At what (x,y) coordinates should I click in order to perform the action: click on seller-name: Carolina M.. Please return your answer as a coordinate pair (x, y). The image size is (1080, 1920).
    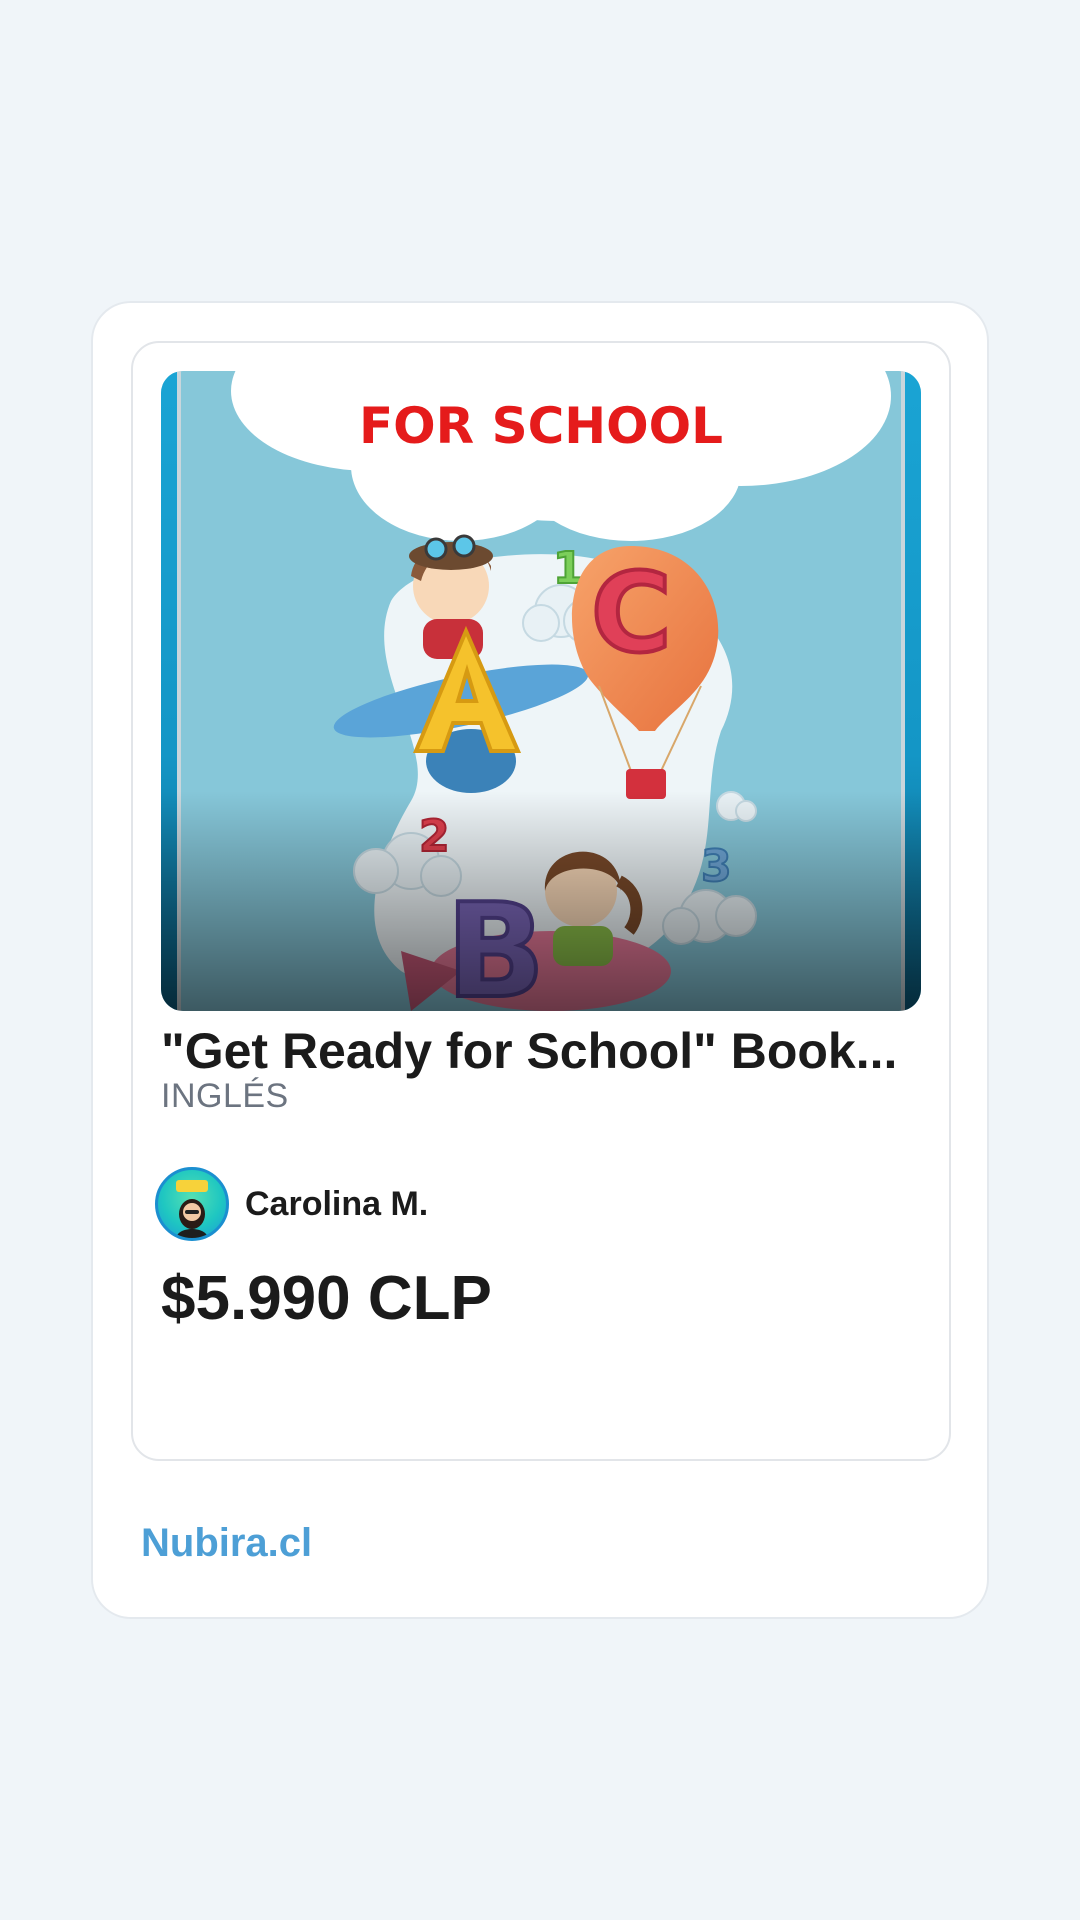
    Looking at the image, I should click on (336, 1204).